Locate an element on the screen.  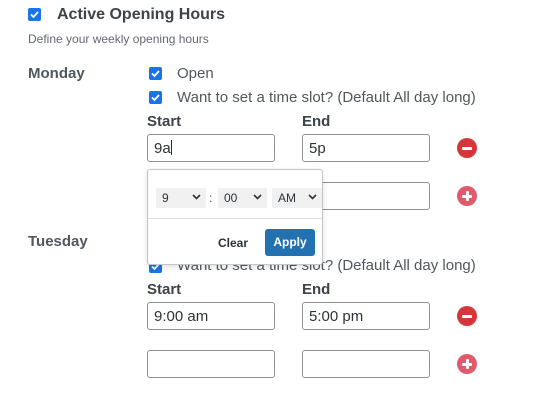
minute-select: 00 is located at coordinates (242, 198).